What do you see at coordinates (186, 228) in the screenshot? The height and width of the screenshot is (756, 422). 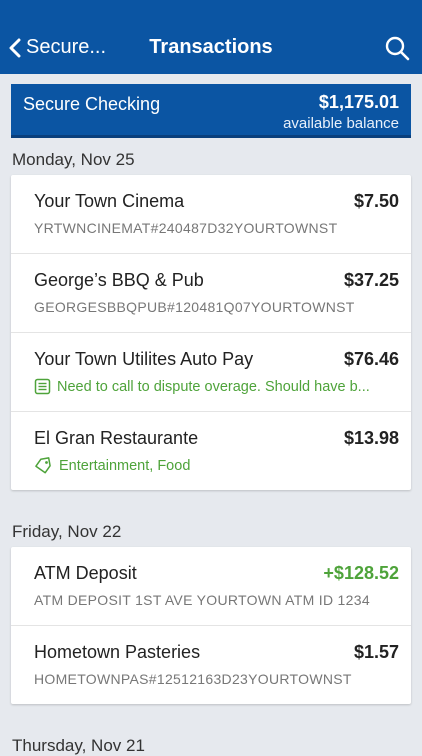 I see `transaction-detail: YRTWNCINEMAT#240487D32YOURTOWNST` at bounding box center [186, 228].